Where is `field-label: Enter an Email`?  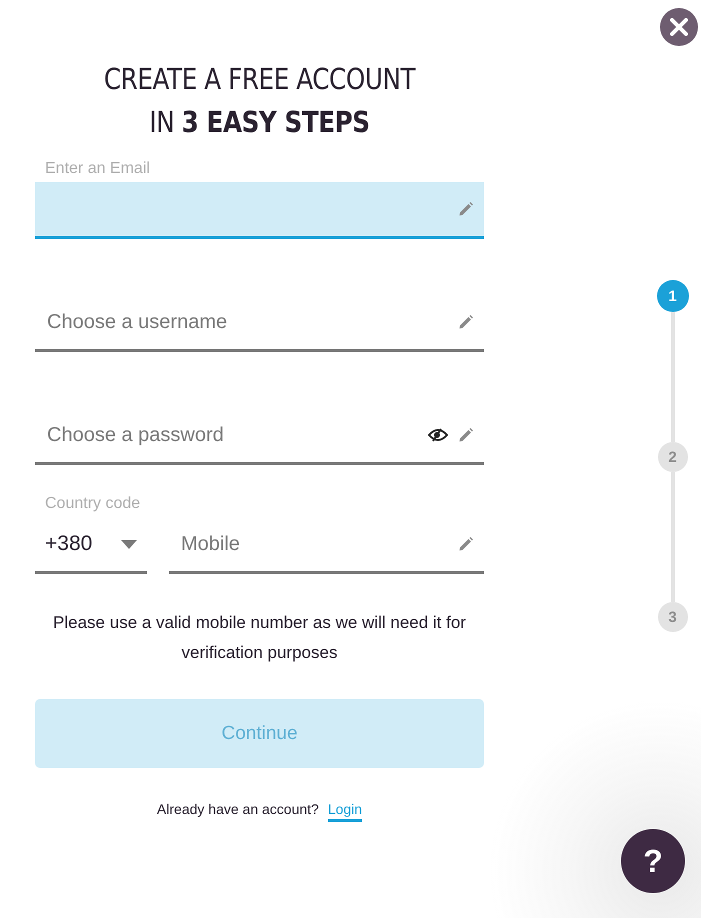 field-label: Enter an Email is located at coordinates (98, 169).